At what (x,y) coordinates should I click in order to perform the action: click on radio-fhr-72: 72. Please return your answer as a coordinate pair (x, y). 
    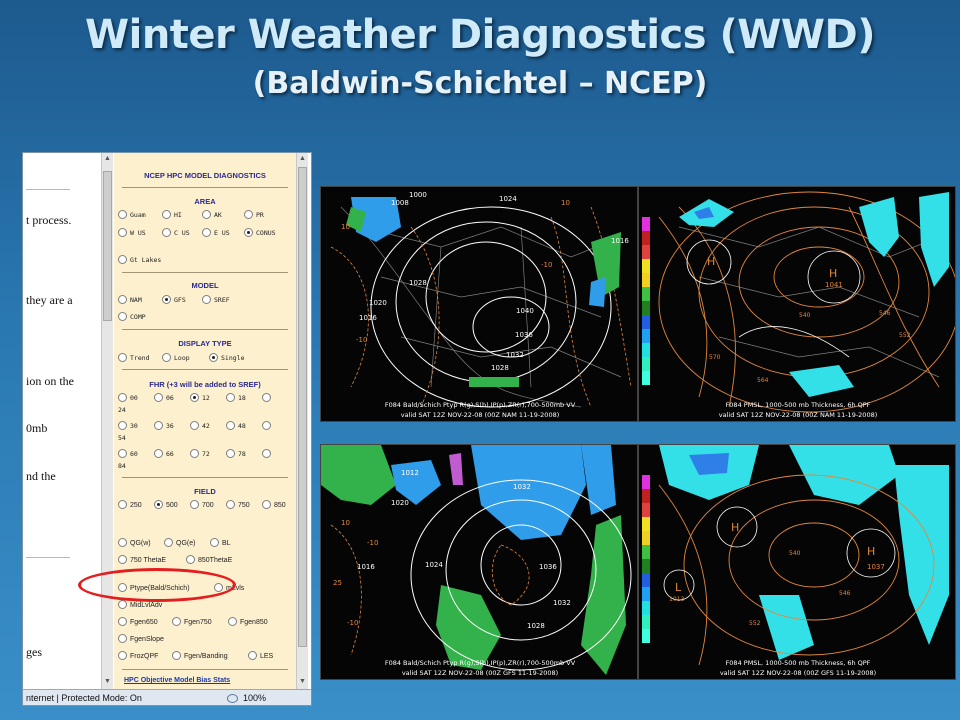
    Looking at the image, I should click on (200, 454).